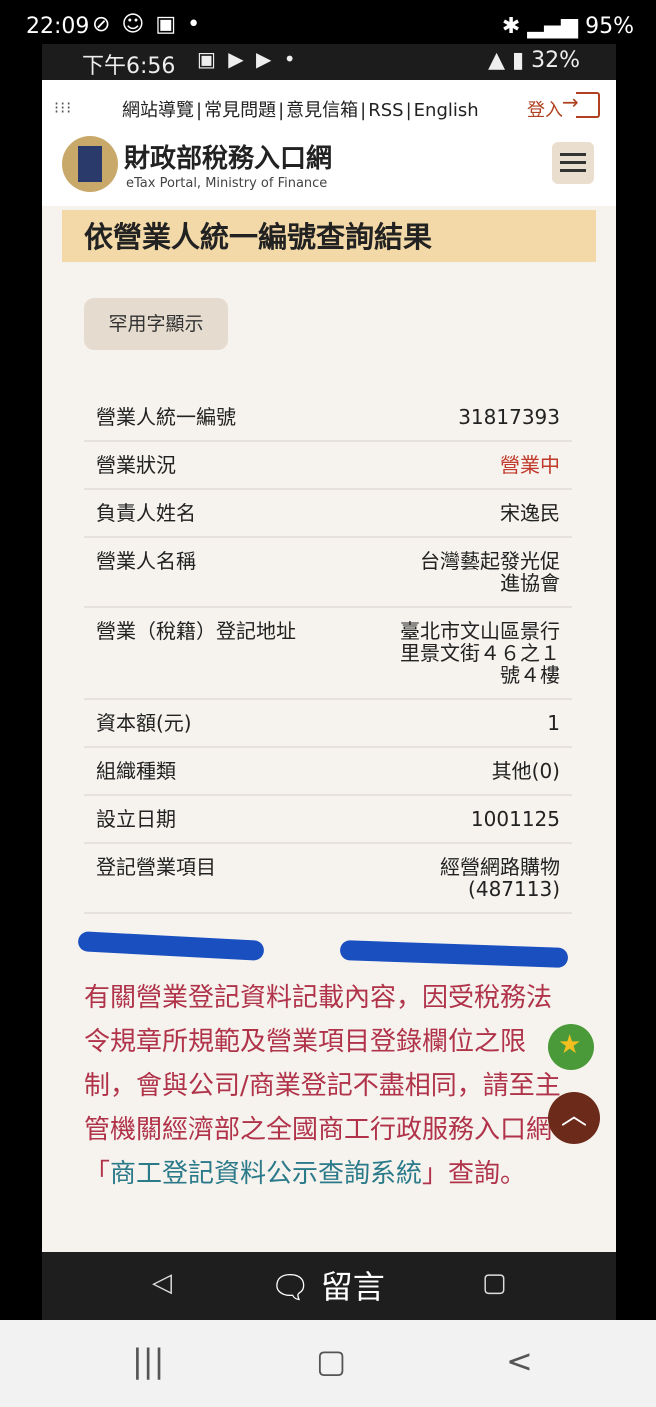 The height and width of the screenshot is (1407, 656). What do you see at coordinates (328, 878) in the screenshot?
I see `table-row: 登記營業項目 經營網路購物(487113)` at bounding box center [328, 878].